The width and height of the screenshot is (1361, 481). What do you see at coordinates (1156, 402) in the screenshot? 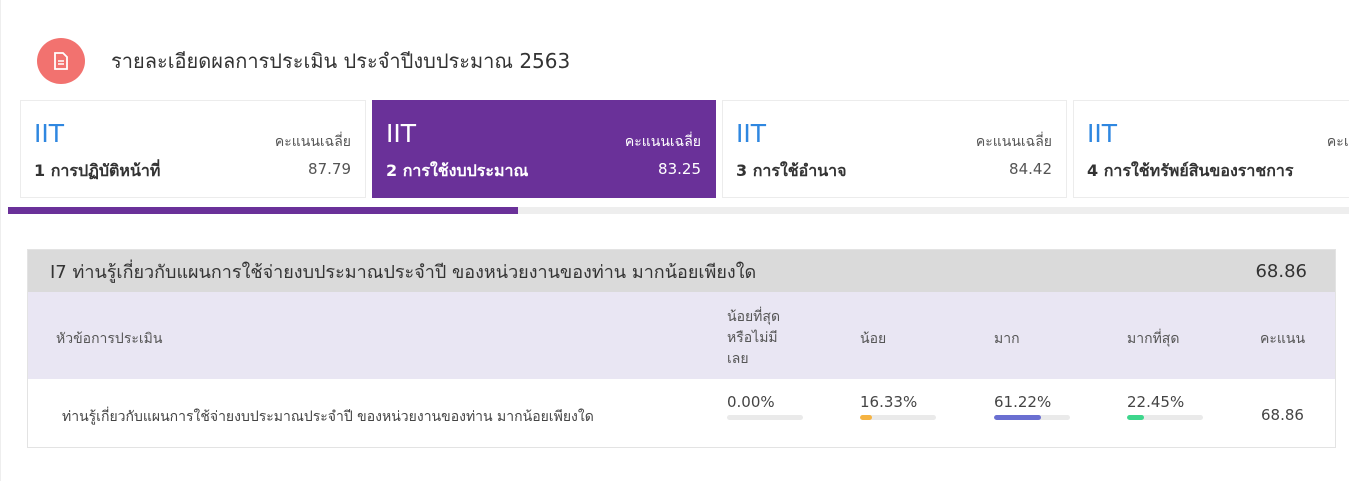
I see `most-percentage-value: 22.45%` at bounding box center [1156, 402].